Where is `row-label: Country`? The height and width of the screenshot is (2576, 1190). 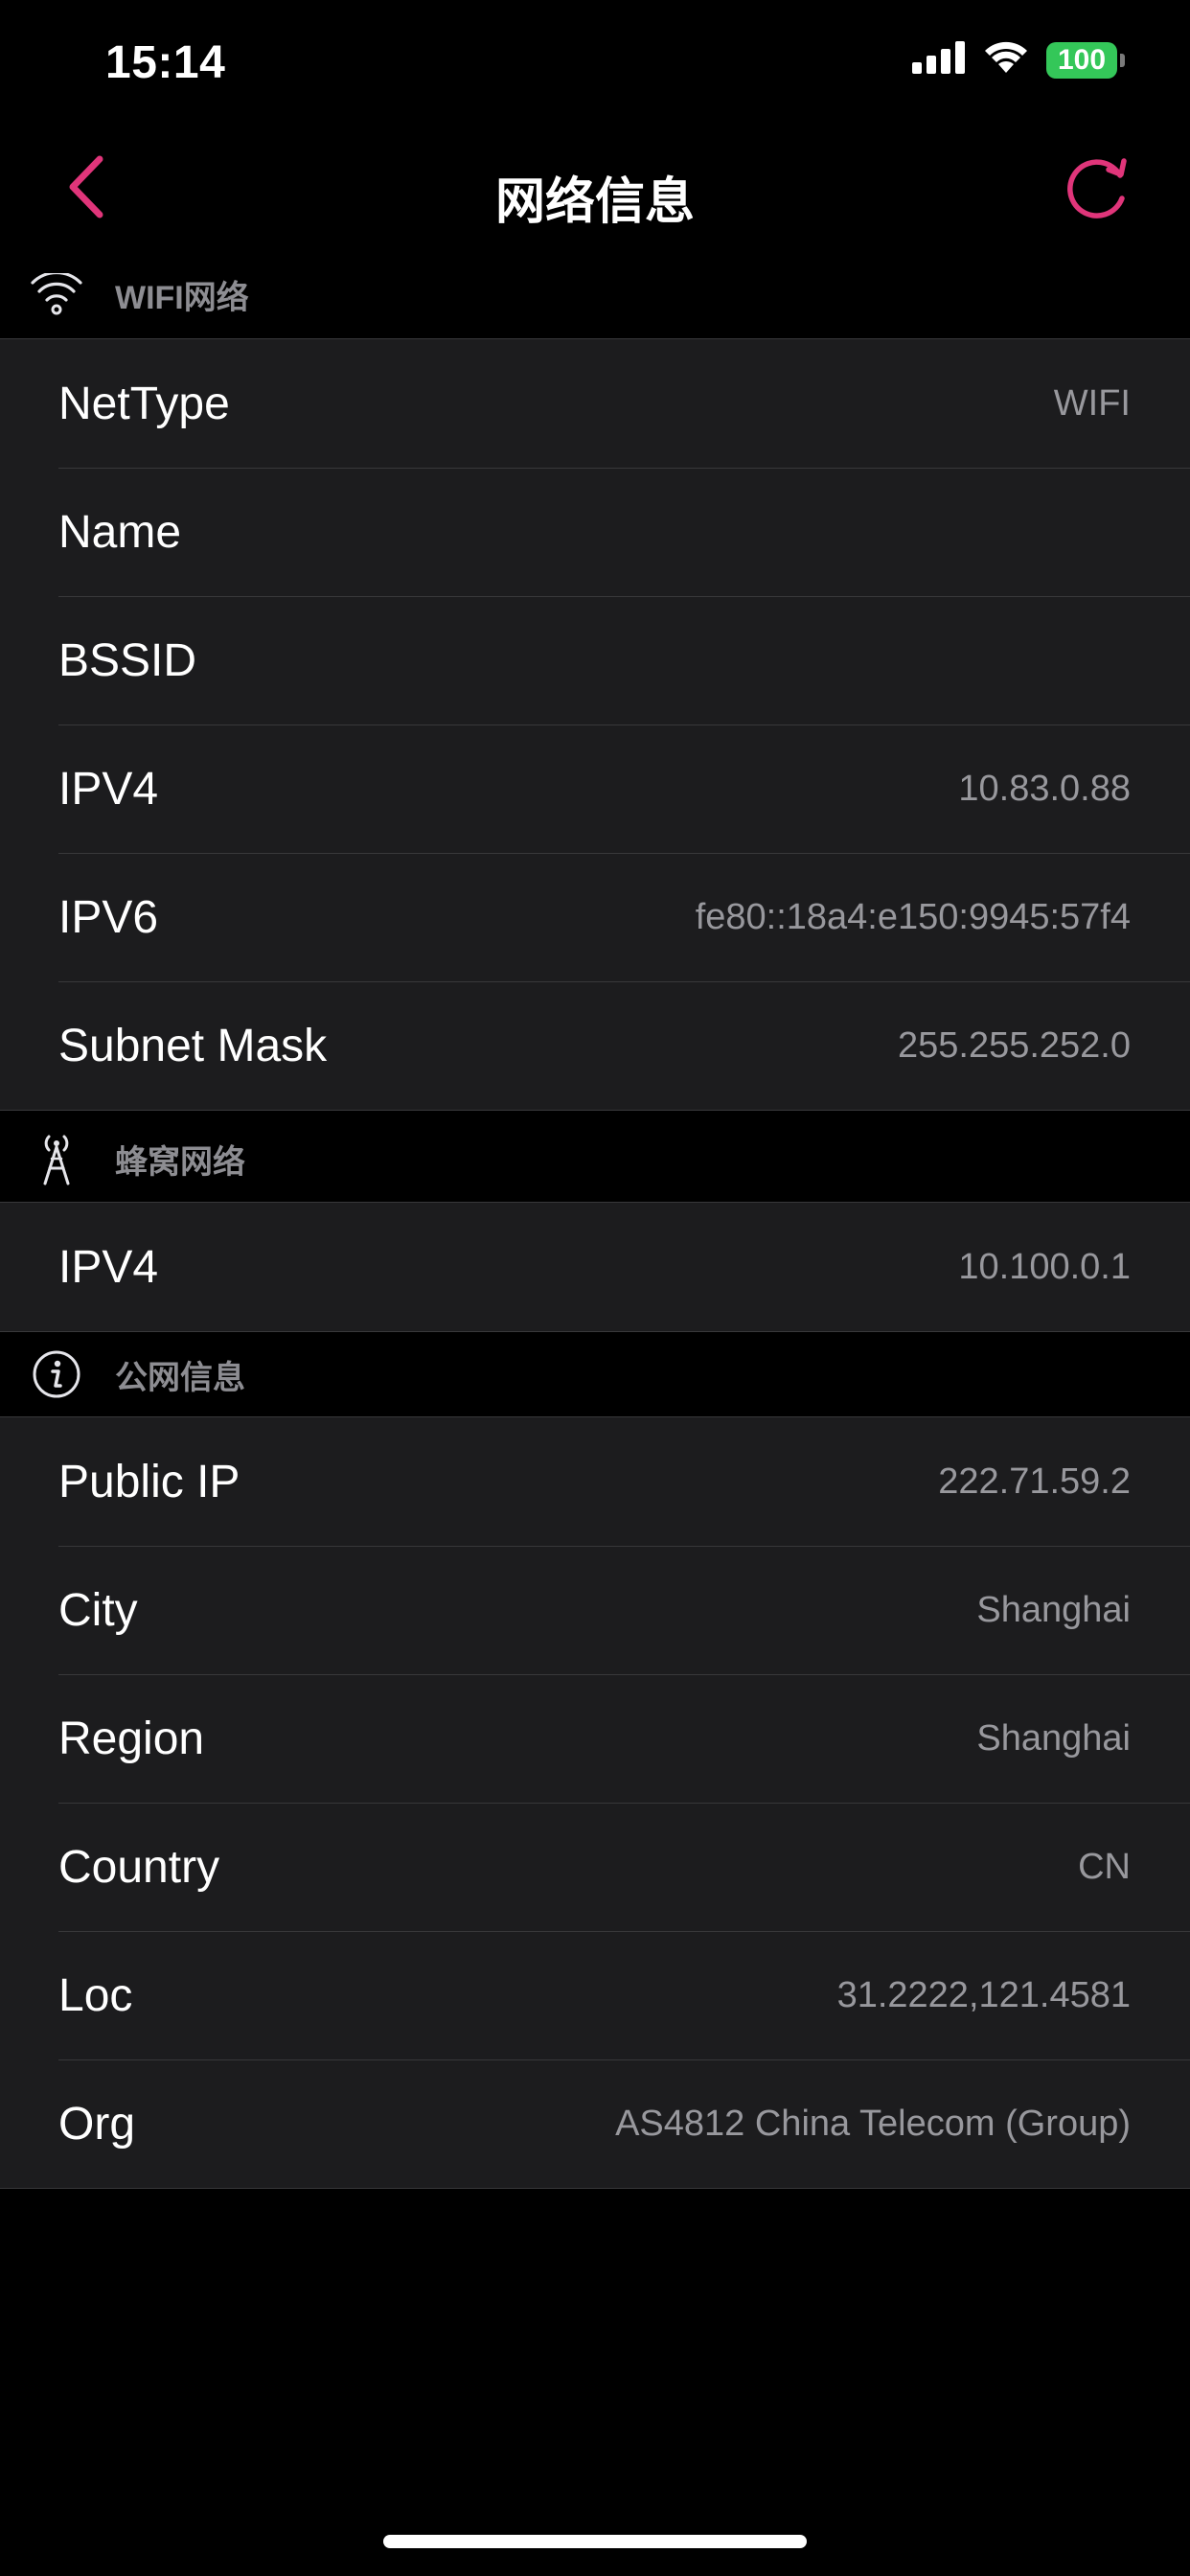 row-label: Country is located at coordinates (139, 1867).